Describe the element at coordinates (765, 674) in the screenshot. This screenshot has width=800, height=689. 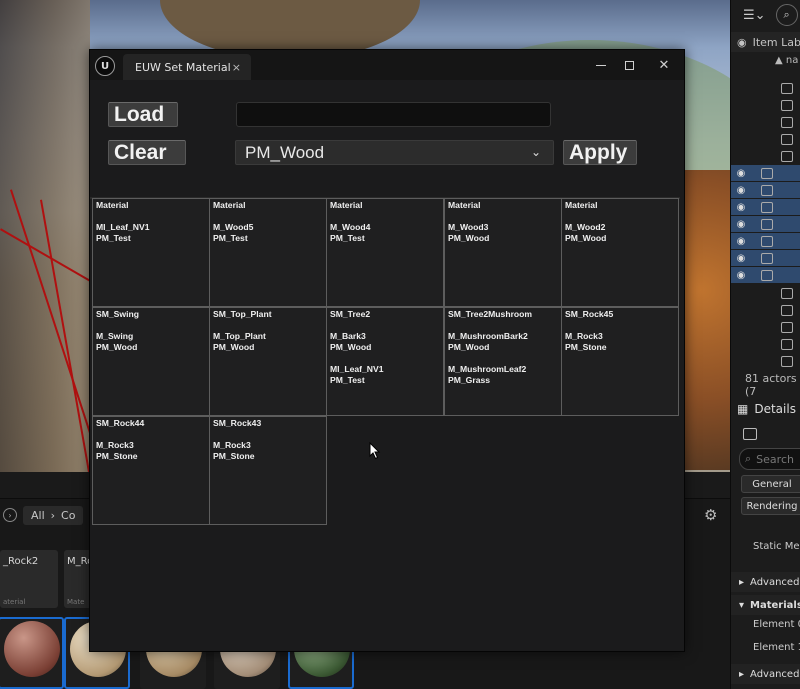
I see `section-advanced-2: ▸ Advanced` at that location.